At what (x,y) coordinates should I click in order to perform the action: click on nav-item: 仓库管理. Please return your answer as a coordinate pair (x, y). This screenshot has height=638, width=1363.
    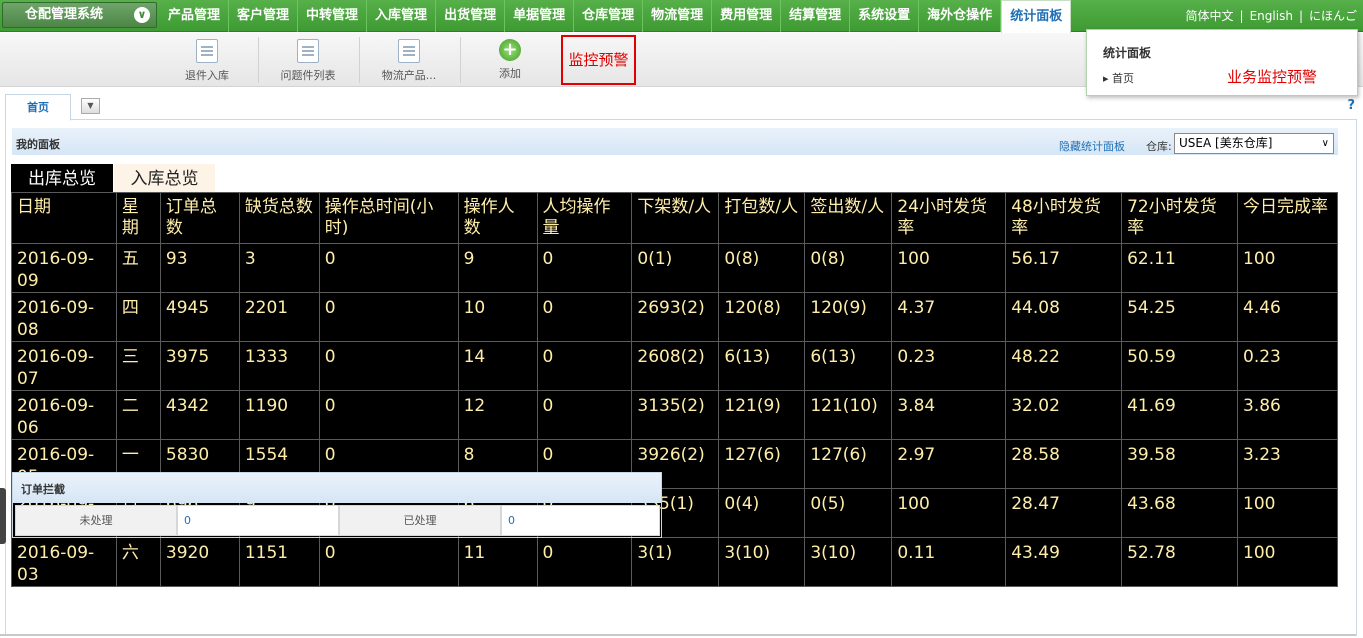
    Looking at the image, I should click on (609, 16).